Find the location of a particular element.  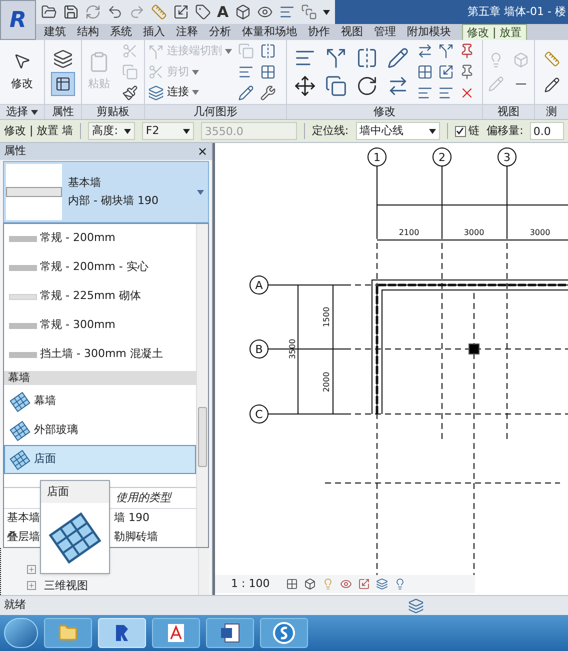

browser-button is located at coordinates (284, 633).